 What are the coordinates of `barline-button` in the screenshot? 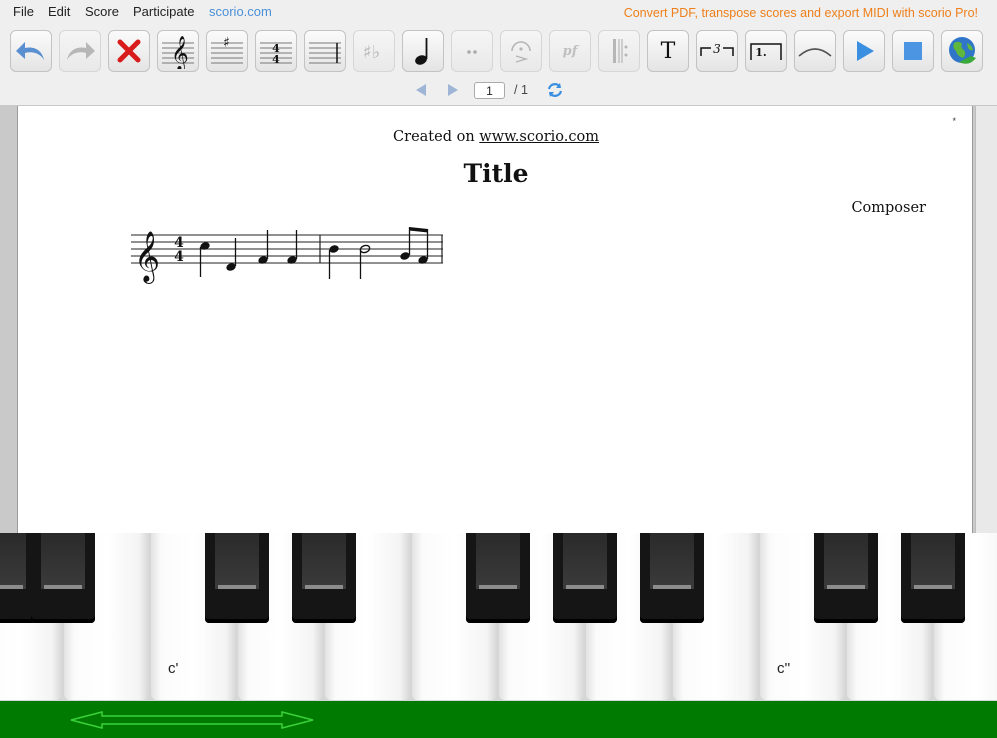 It's located at (325, 51).